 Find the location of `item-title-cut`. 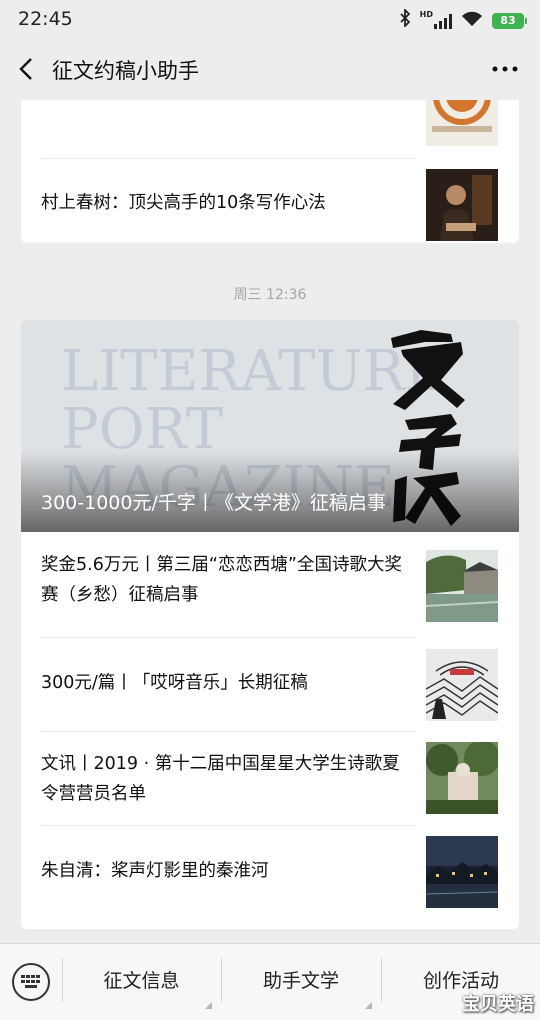

item-title-cut is located at coordinates (226, 109).